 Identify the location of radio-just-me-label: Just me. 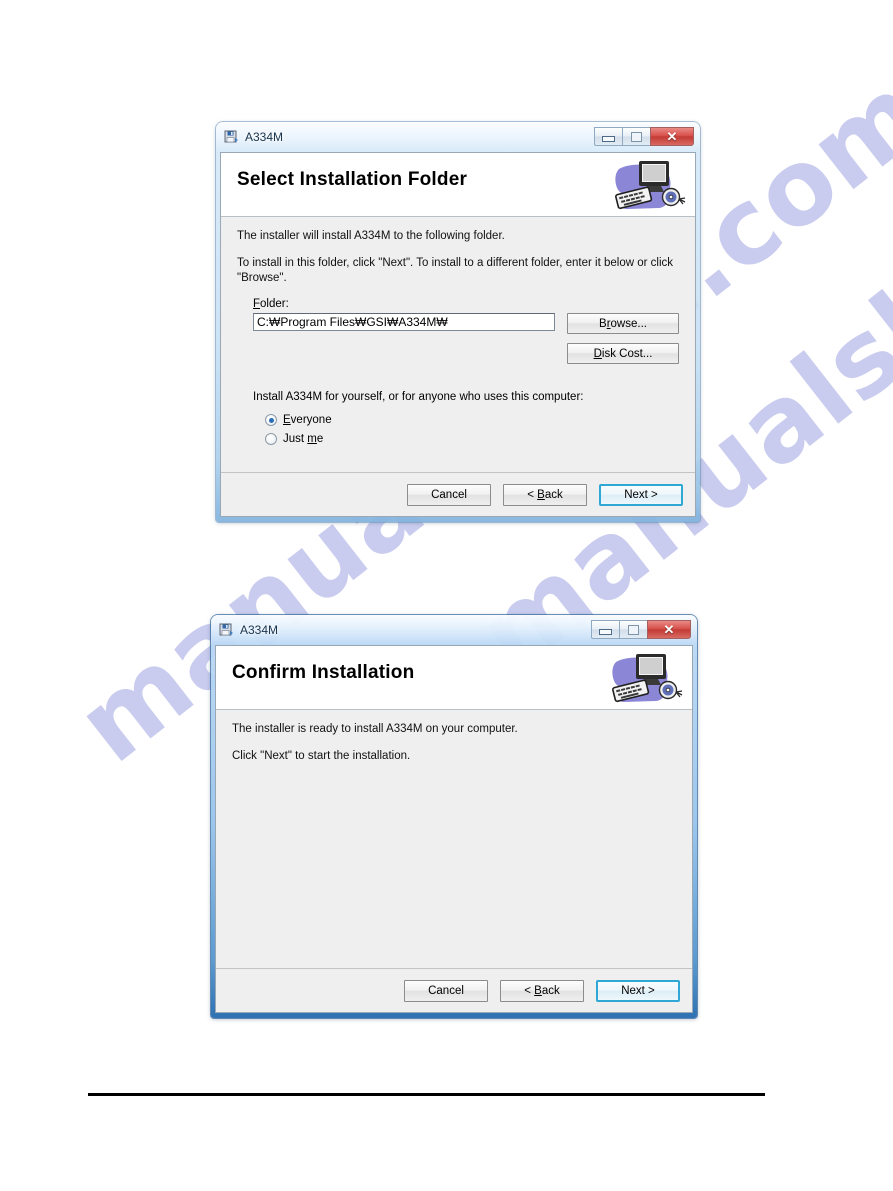
(303, 439).